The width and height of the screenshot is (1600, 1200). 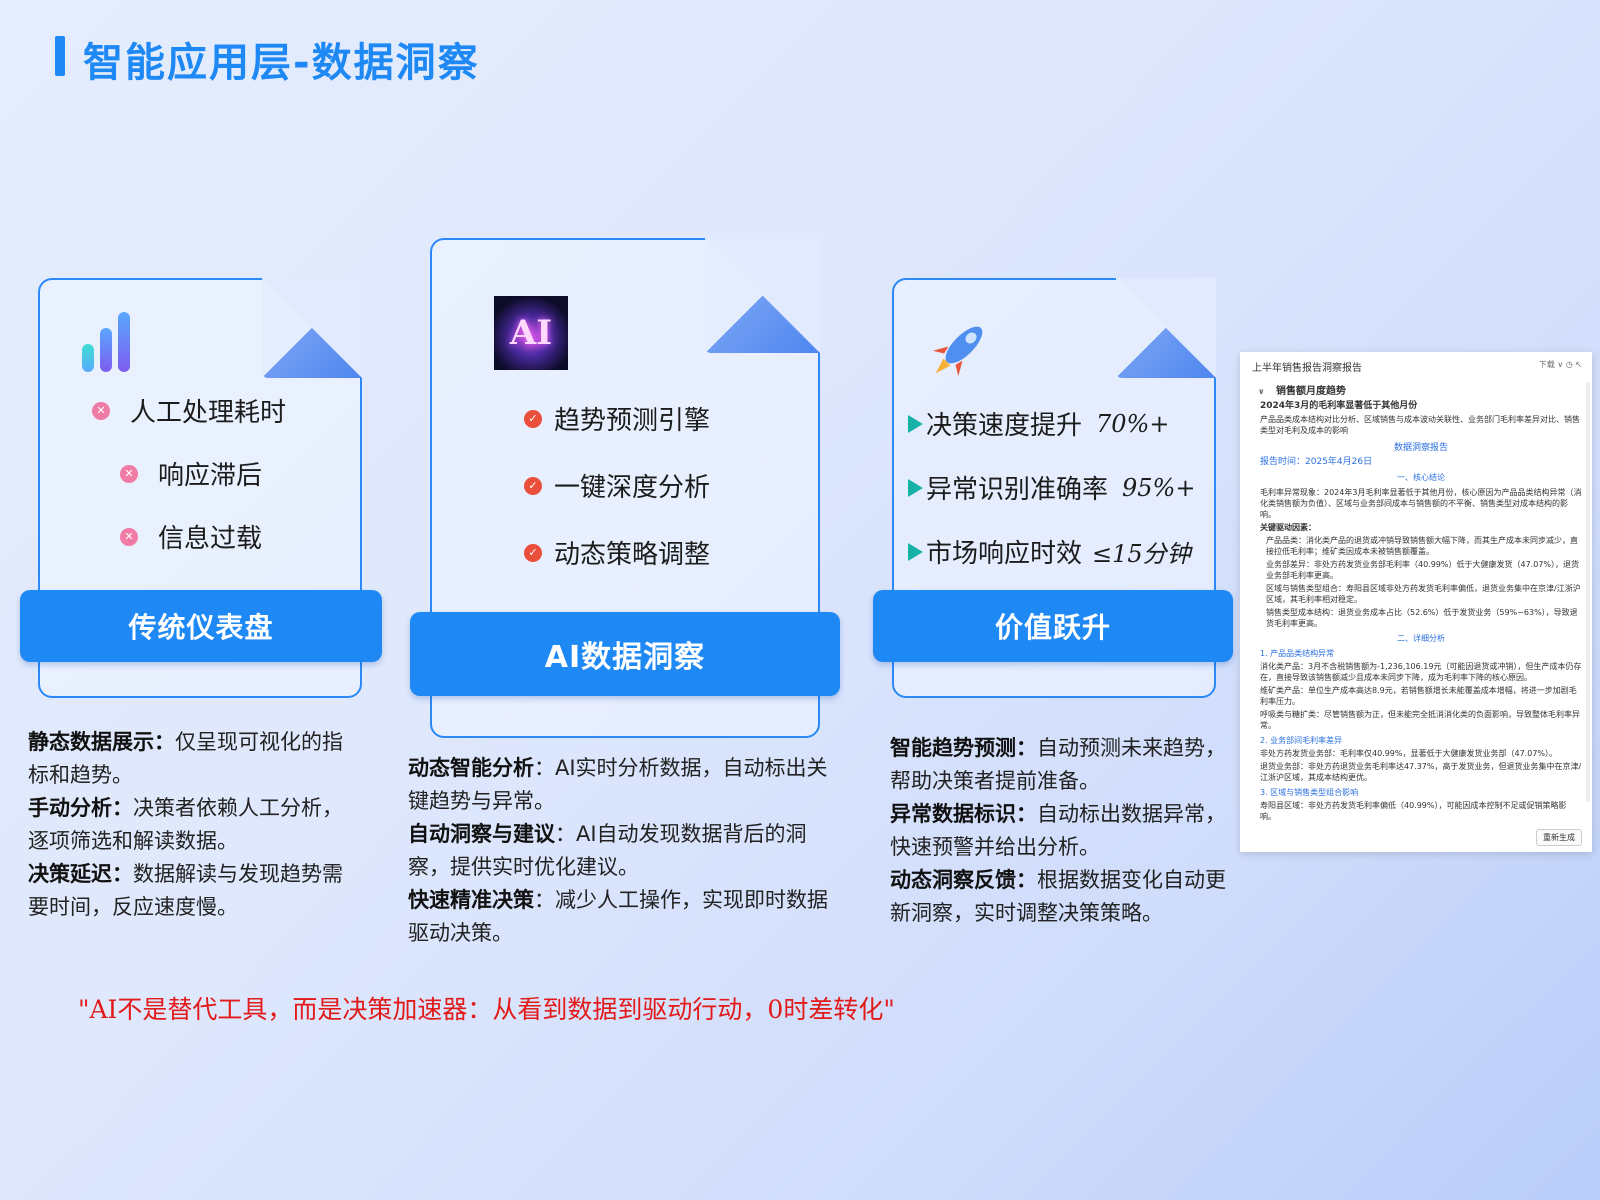 I want to click on page-title: 智能应用层-数据洞察, so click(x=281, y=63).